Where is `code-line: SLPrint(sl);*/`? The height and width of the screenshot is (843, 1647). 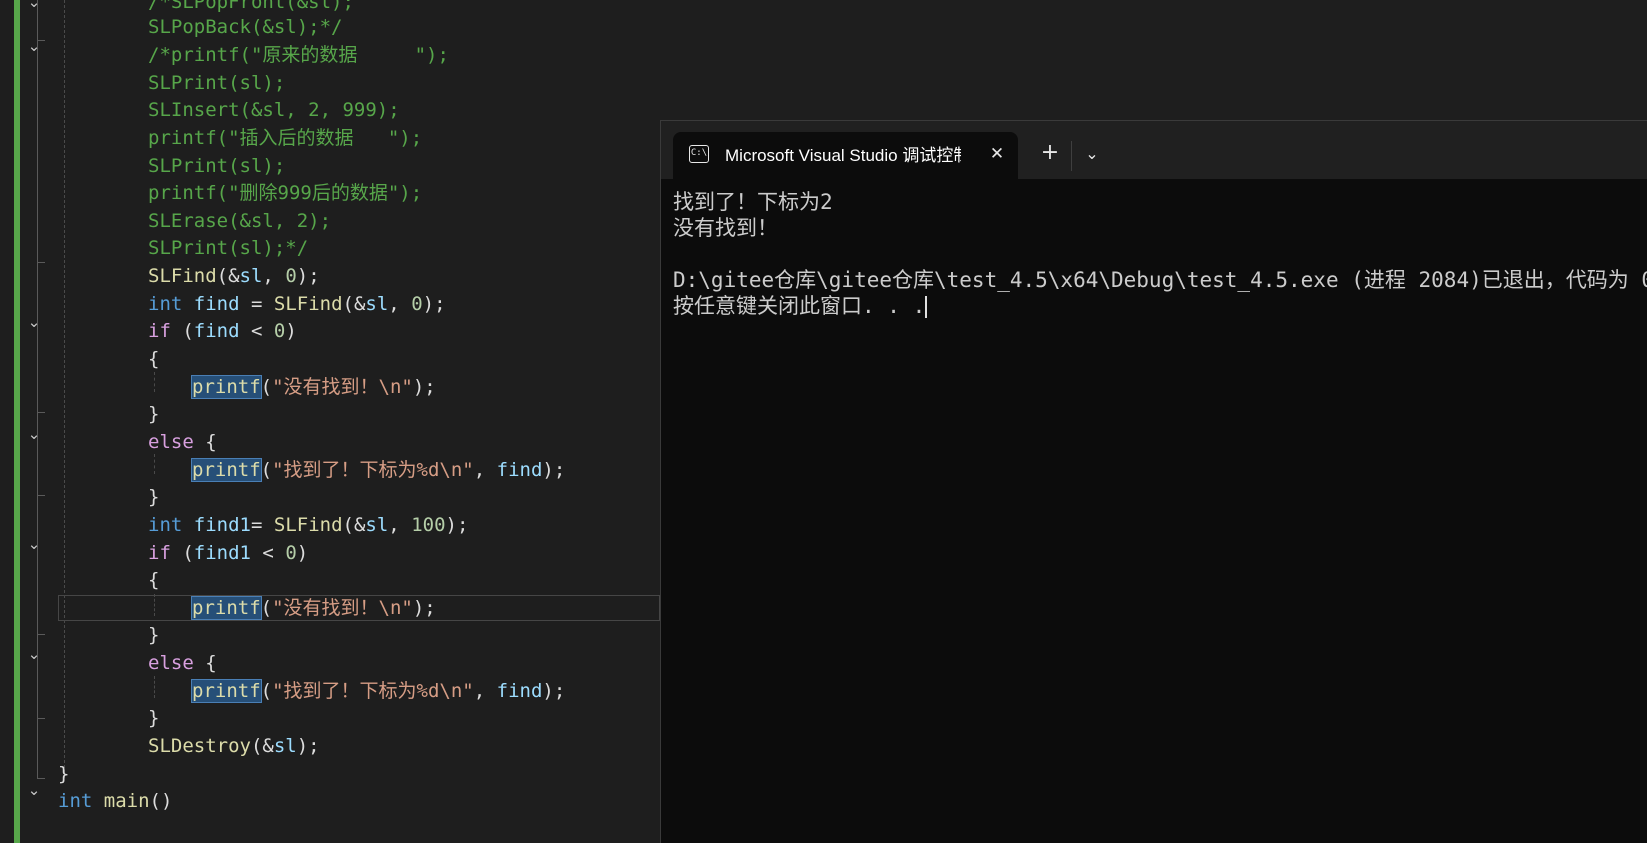
code-line: SLPrint(sl);*/ is located at coordinates (228, 248).